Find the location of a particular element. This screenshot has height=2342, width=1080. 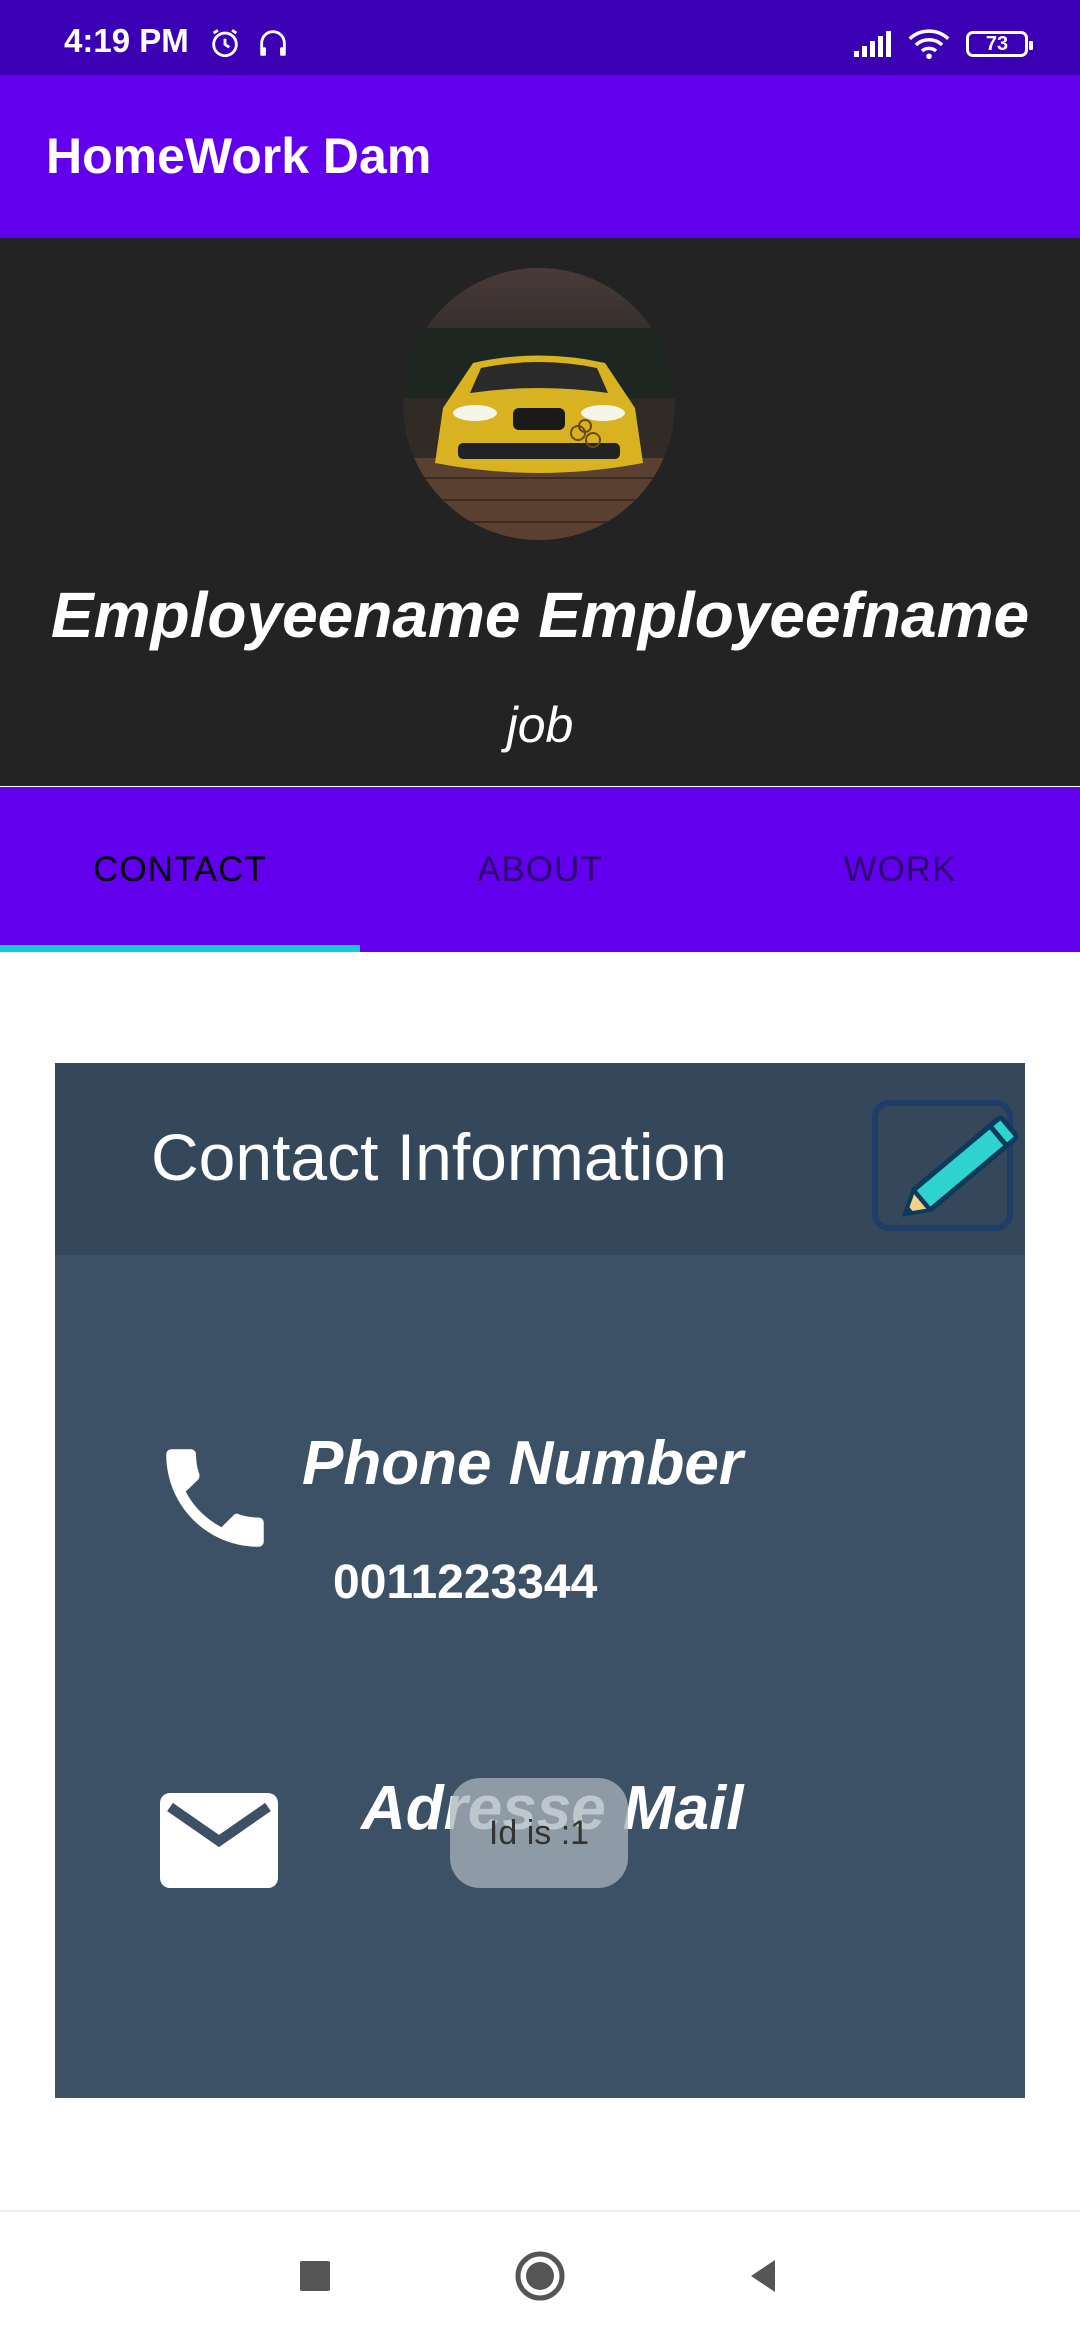

navigation-bar is located at coordinates (540, 2276).